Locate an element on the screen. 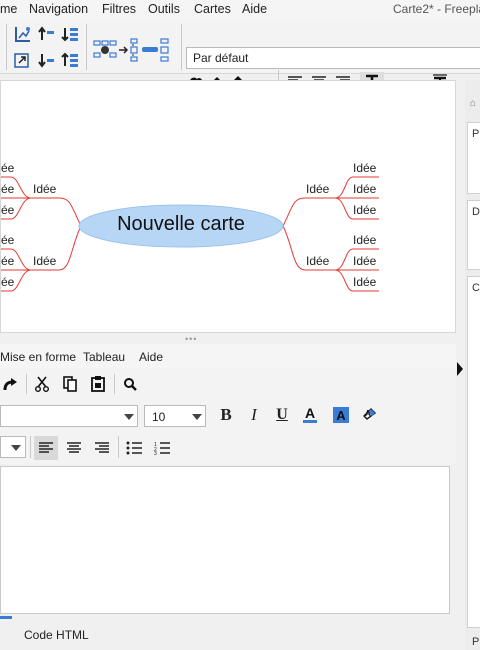  left-branch-1: Idée is located at coordinates (44, 189).